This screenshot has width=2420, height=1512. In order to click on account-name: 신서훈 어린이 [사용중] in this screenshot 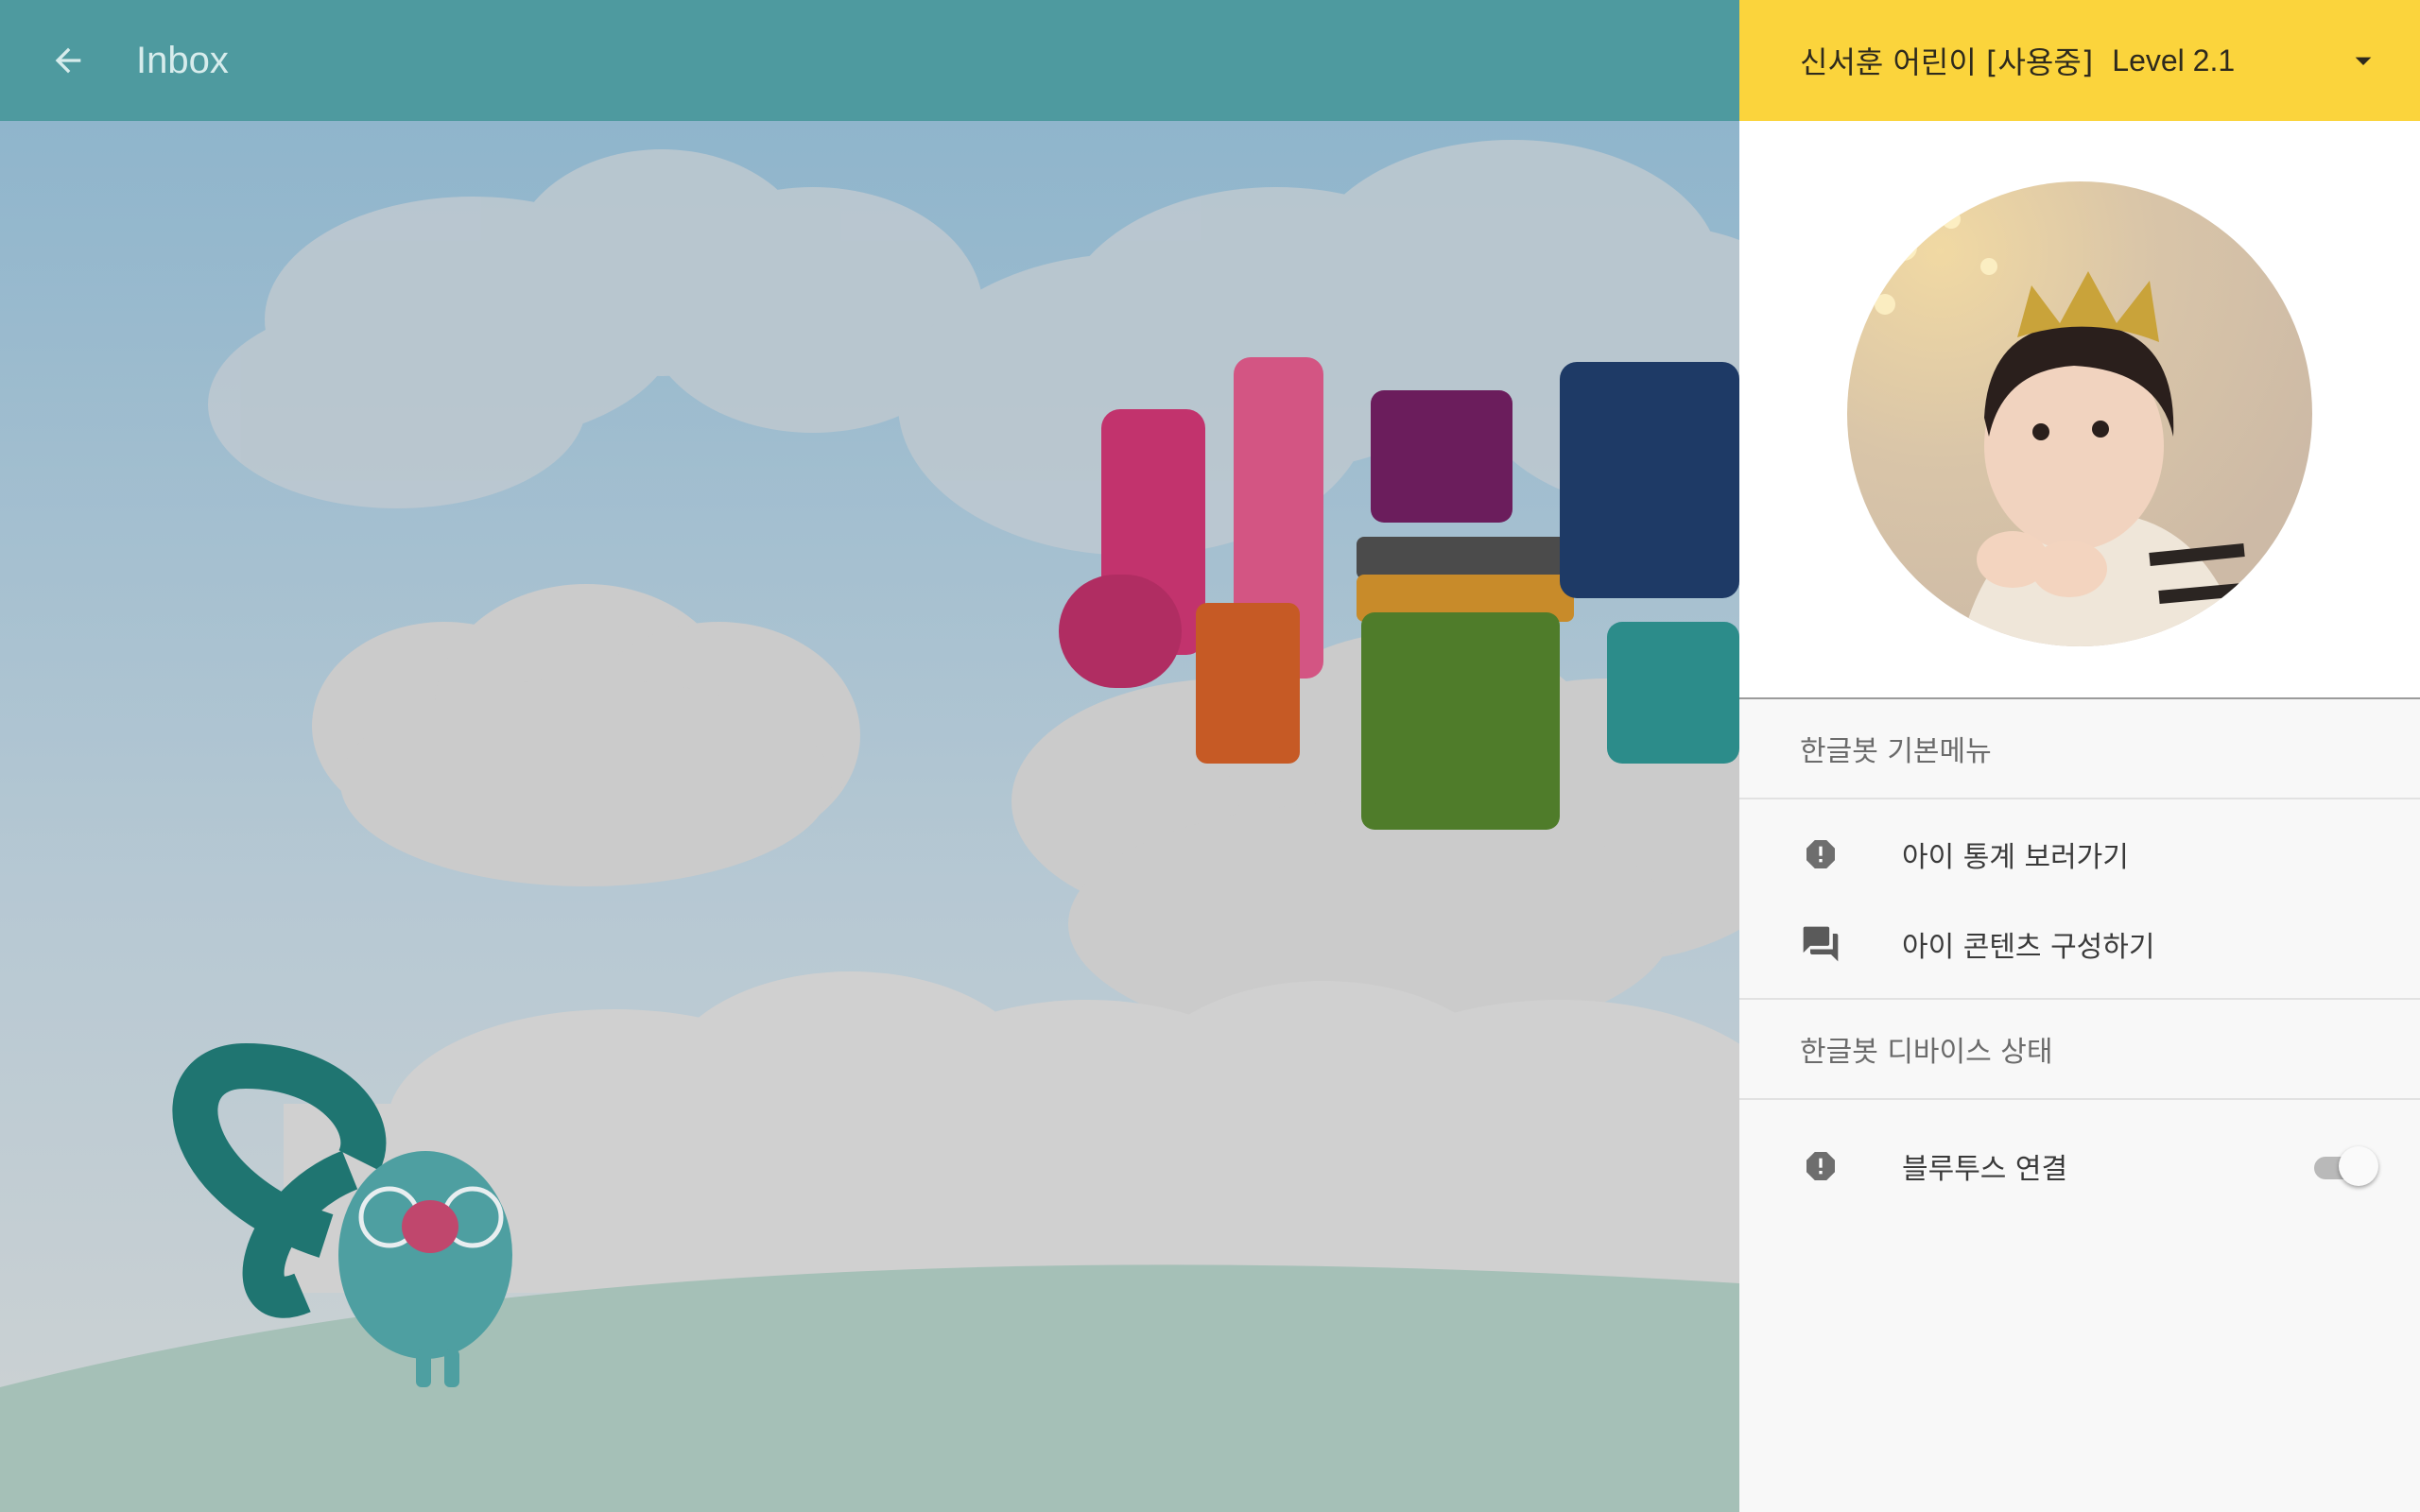, I will do `click(1947, 62)`.